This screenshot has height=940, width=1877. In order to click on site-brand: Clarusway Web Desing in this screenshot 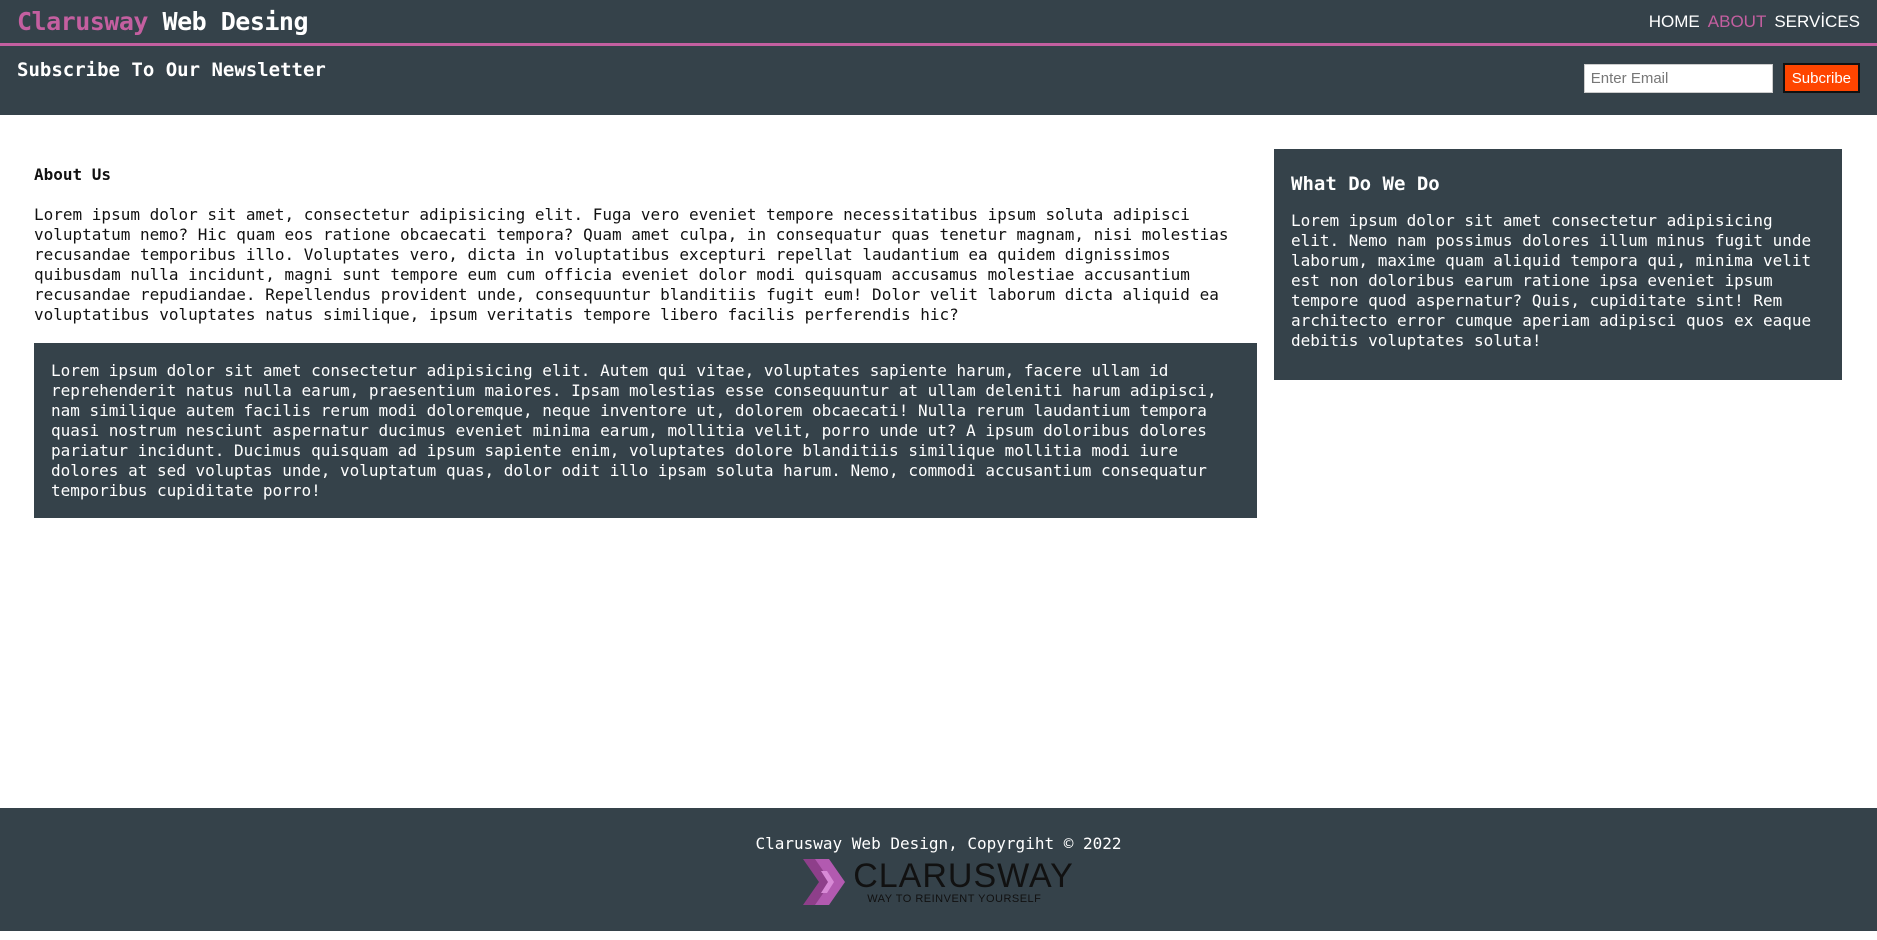, I will do `click(163, 21)`.